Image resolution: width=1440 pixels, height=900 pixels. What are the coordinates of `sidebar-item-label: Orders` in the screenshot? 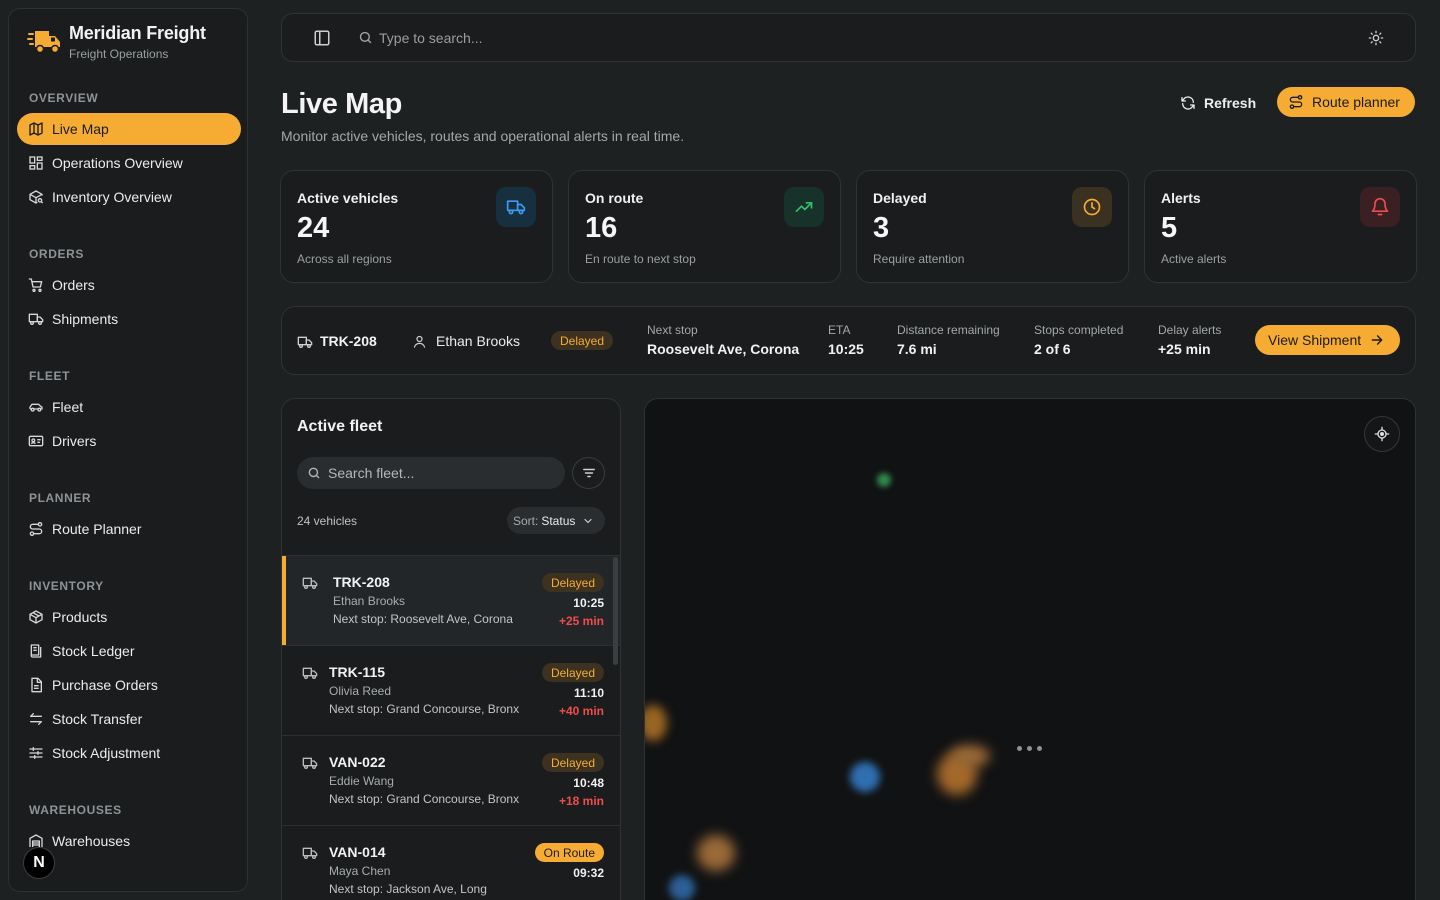 It's located at (73, 285).